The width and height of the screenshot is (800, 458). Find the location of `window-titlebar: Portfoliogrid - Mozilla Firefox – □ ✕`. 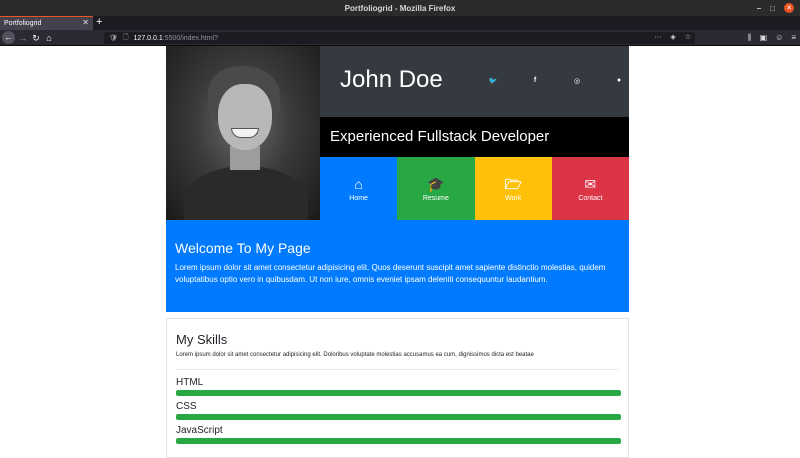

window-titlebar: Portfoliogrid - Mozilla Firefox – □ ✕ is located at coordinates (400, 8).